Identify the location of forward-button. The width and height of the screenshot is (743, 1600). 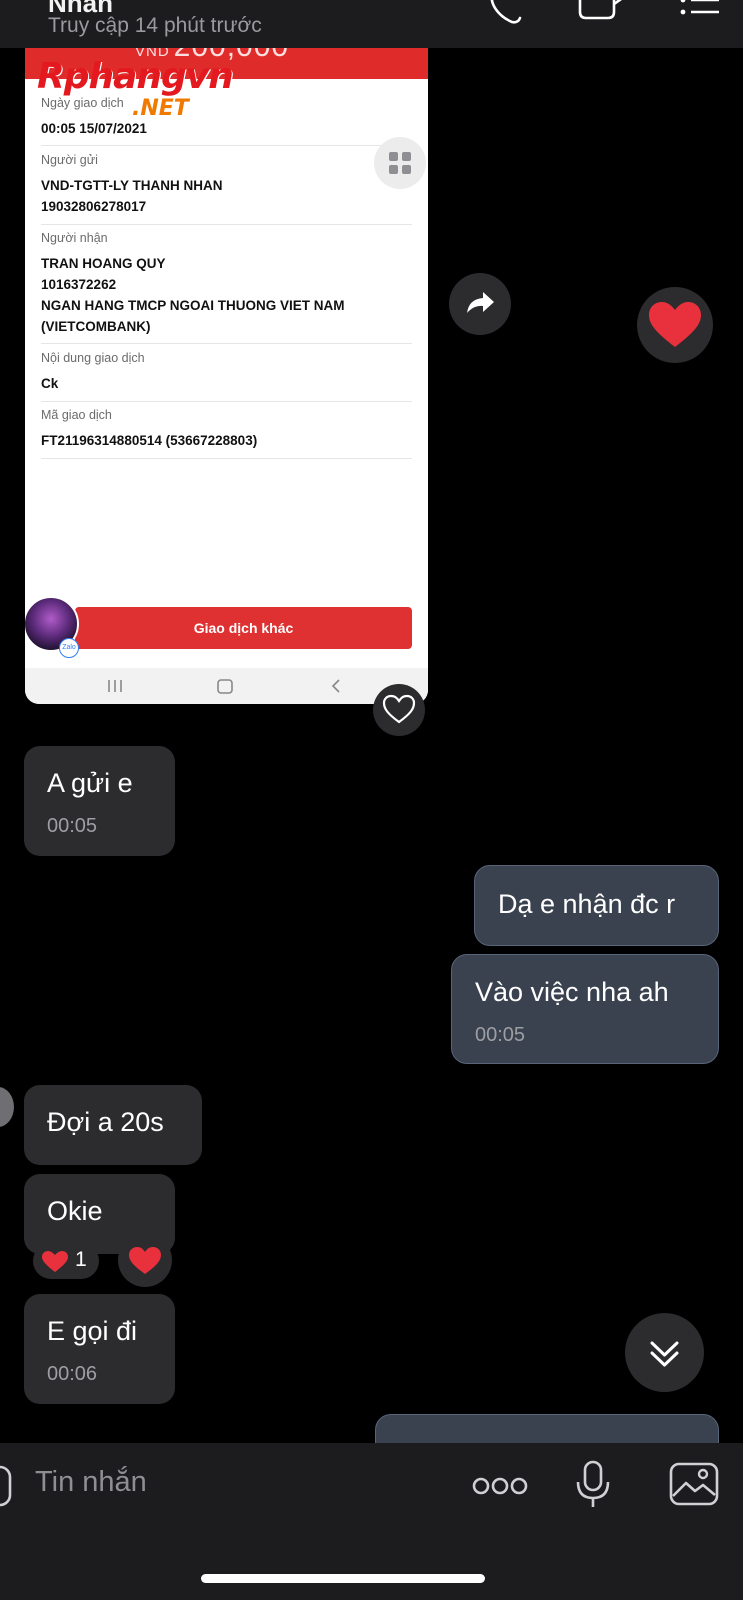
(480, 304).